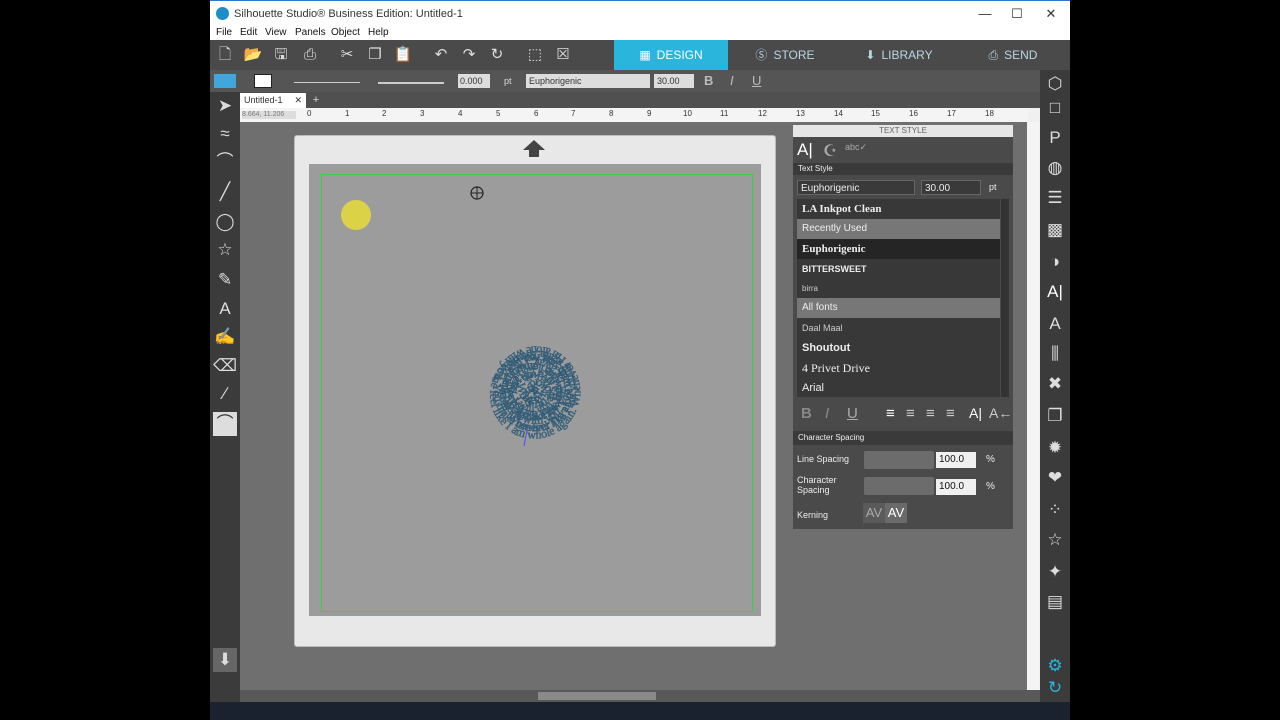 The image size is (1280, 720). Describe the element at coordinates (281, 55) in the screenshot. I see `save-icon: 🖫` at that location.